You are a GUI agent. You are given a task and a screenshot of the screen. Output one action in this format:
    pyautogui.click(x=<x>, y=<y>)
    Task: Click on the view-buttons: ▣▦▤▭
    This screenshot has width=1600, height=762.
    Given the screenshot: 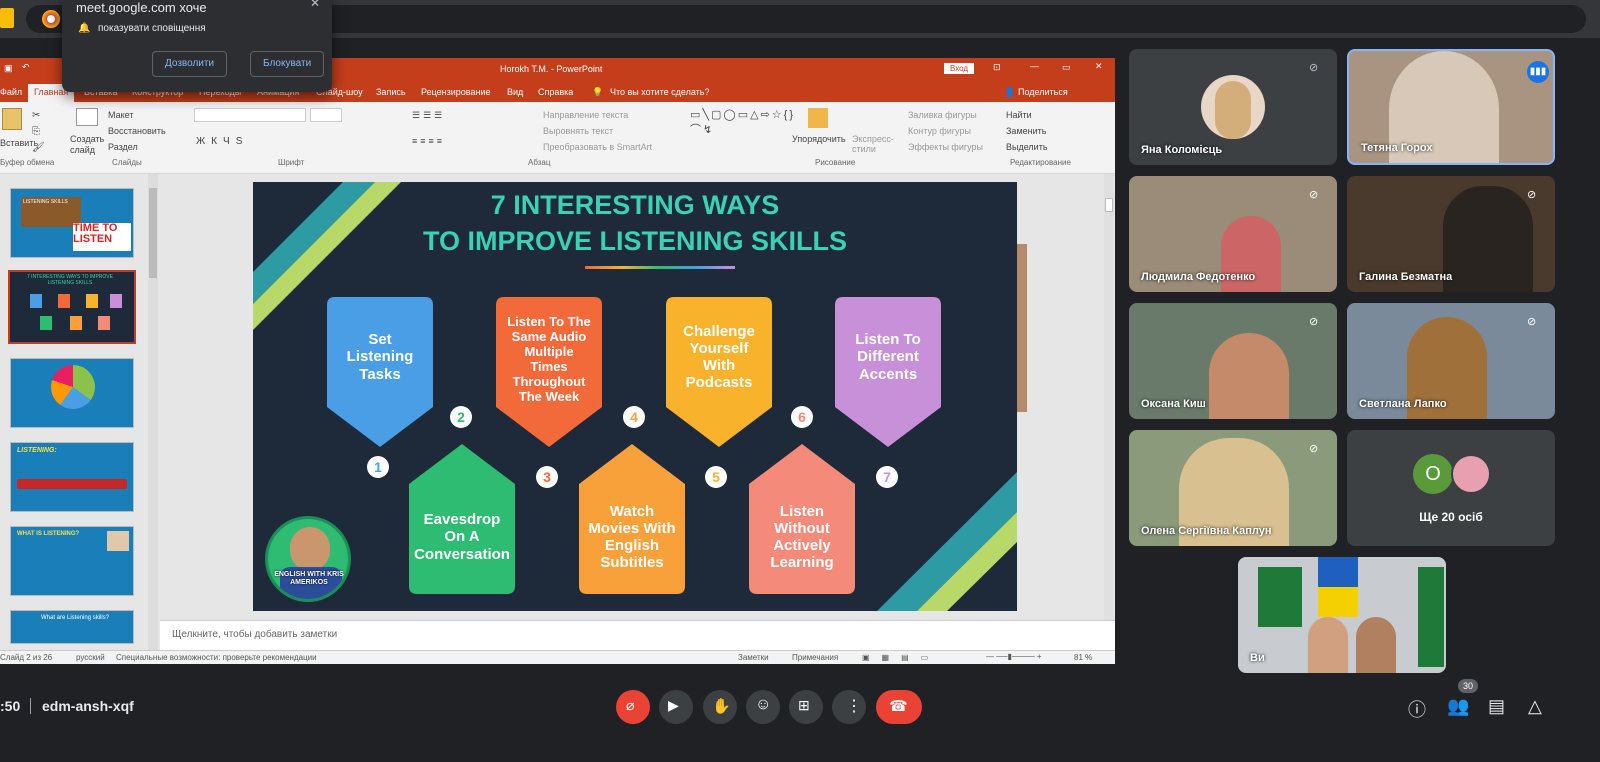 What is the action you would take?
    pyautogui.click(x=901, y=657)
    